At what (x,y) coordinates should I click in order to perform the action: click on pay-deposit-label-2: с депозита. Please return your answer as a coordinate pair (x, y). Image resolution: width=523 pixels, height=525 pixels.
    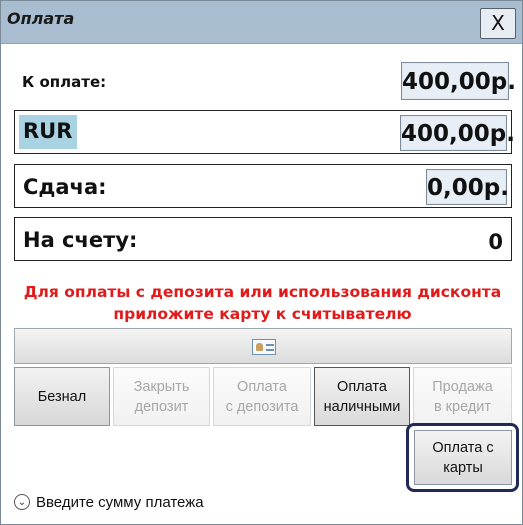
    Looking at the image, I should click on (262, 406).